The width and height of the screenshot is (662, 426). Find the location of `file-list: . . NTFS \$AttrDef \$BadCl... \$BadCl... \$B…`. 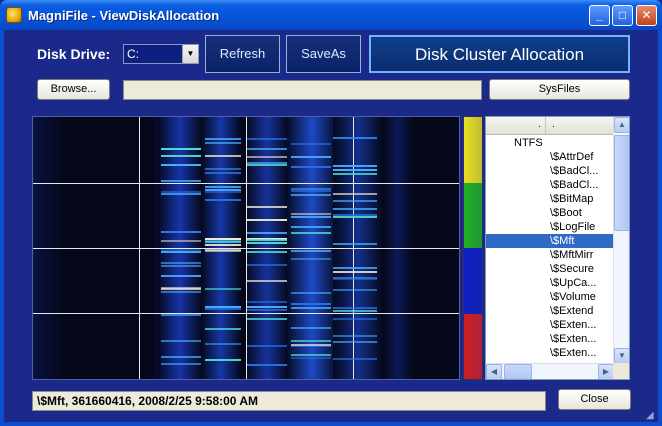

file-list: . . NTFS \$AttrDef \$BadCl... \$BadCl... \$B… is located at coordinates (557, 248).